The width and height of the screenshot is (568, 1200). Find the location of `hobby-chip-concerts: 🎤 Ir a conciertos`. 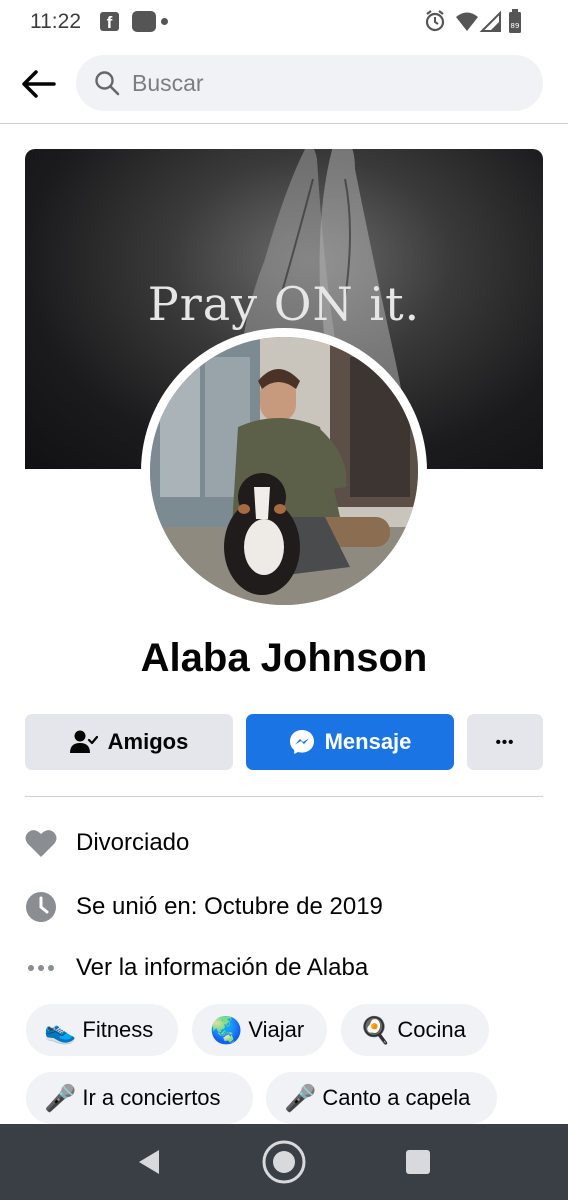

hobby-chip-concerts: 🎤 Ir a conciertos is located at coordinates (139, 1098).